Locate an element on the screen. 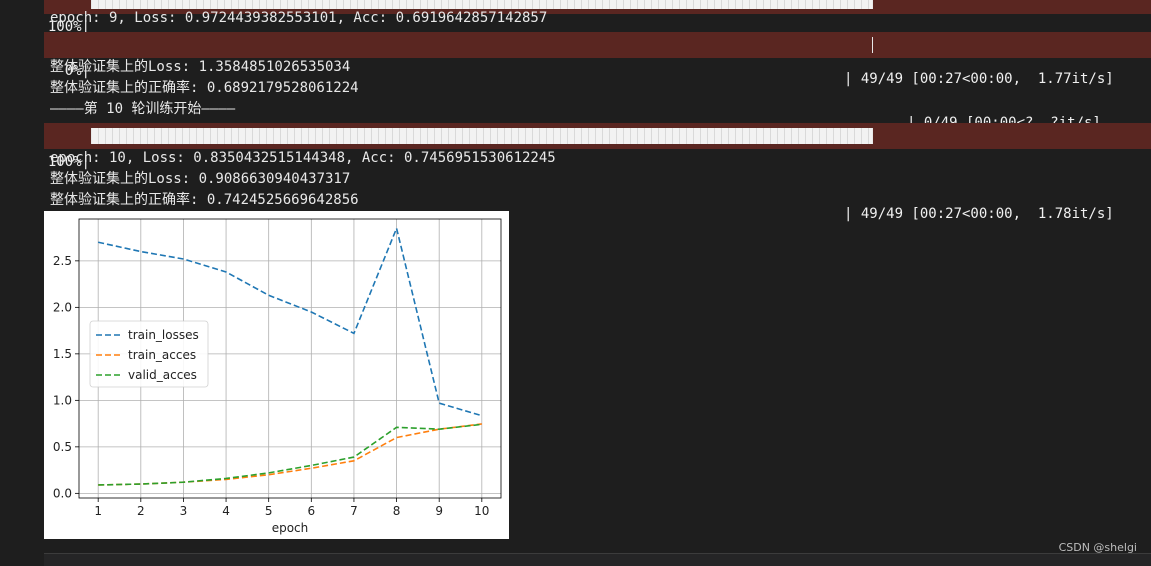 Image resolution: width=1151 pixels, height=566 pixels. x-tick-label: 6 is located at coordinates (311, 511).